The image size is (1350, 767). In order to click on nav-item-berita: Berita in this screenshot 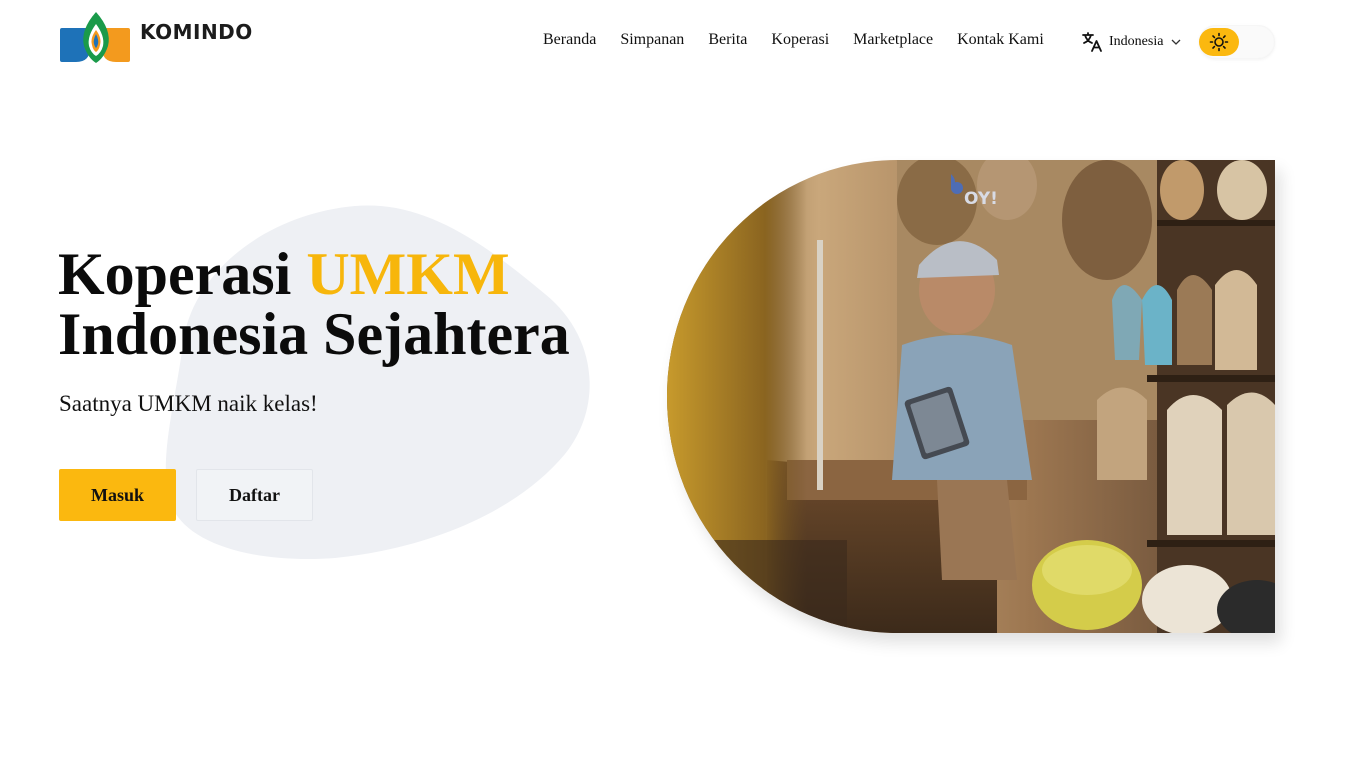, I will do `click(727, 40)`.